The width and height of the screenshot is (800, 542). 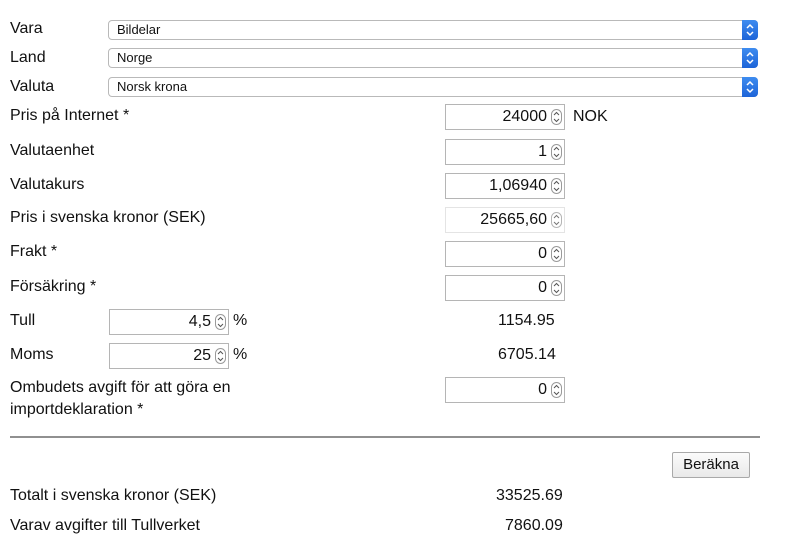 I want to click on ombud-label-line1: Ombudets avgift för att göra en, so click(x=120, y=387).